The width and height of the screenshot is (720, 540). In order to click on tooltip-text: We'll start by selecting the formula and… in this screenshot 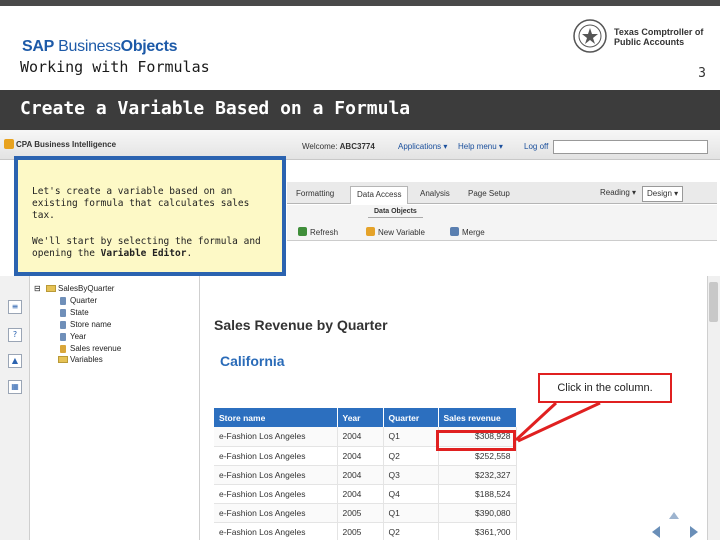, I will do `click(146, 247)`.